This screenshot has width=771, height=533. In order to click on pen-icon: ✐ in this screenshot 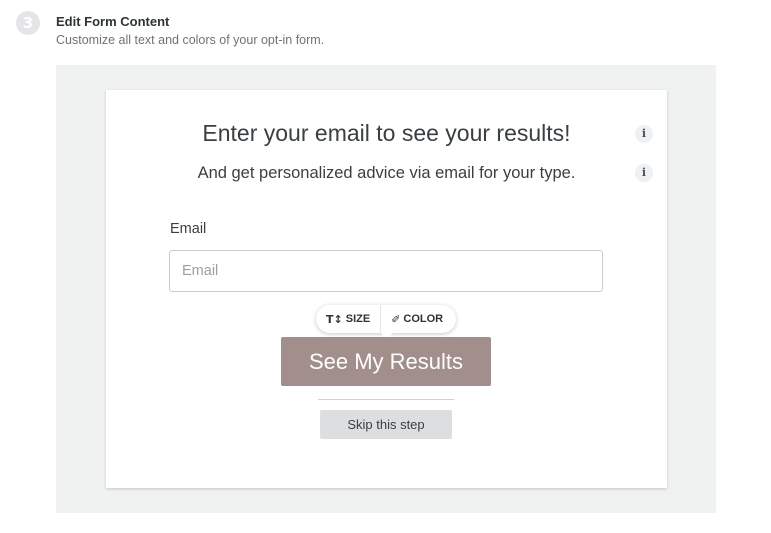, I will do `click(396, 319)`.